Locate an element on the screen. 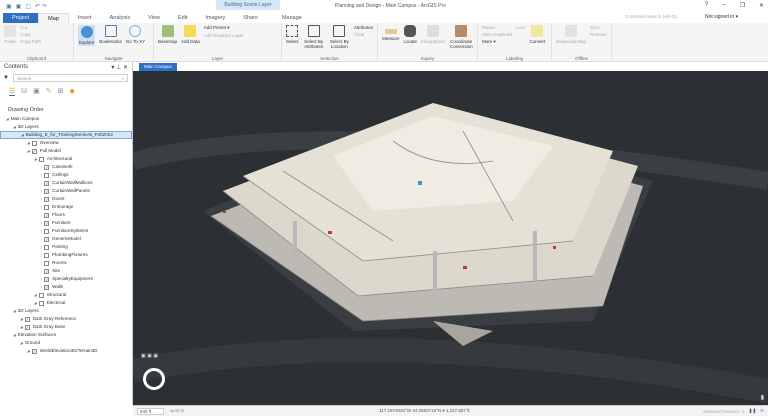 The height and width of the screenshot is (416, 768). help-button: ? is located at coordinates (706, 5).